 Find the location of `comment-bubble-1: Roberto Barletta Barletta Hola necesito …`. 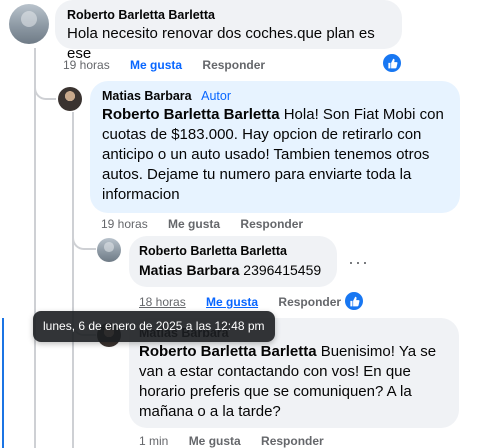

comment-bubble-1: Roberto Barletta Barletta Hola necesito … is located at coordinates (228, 31).